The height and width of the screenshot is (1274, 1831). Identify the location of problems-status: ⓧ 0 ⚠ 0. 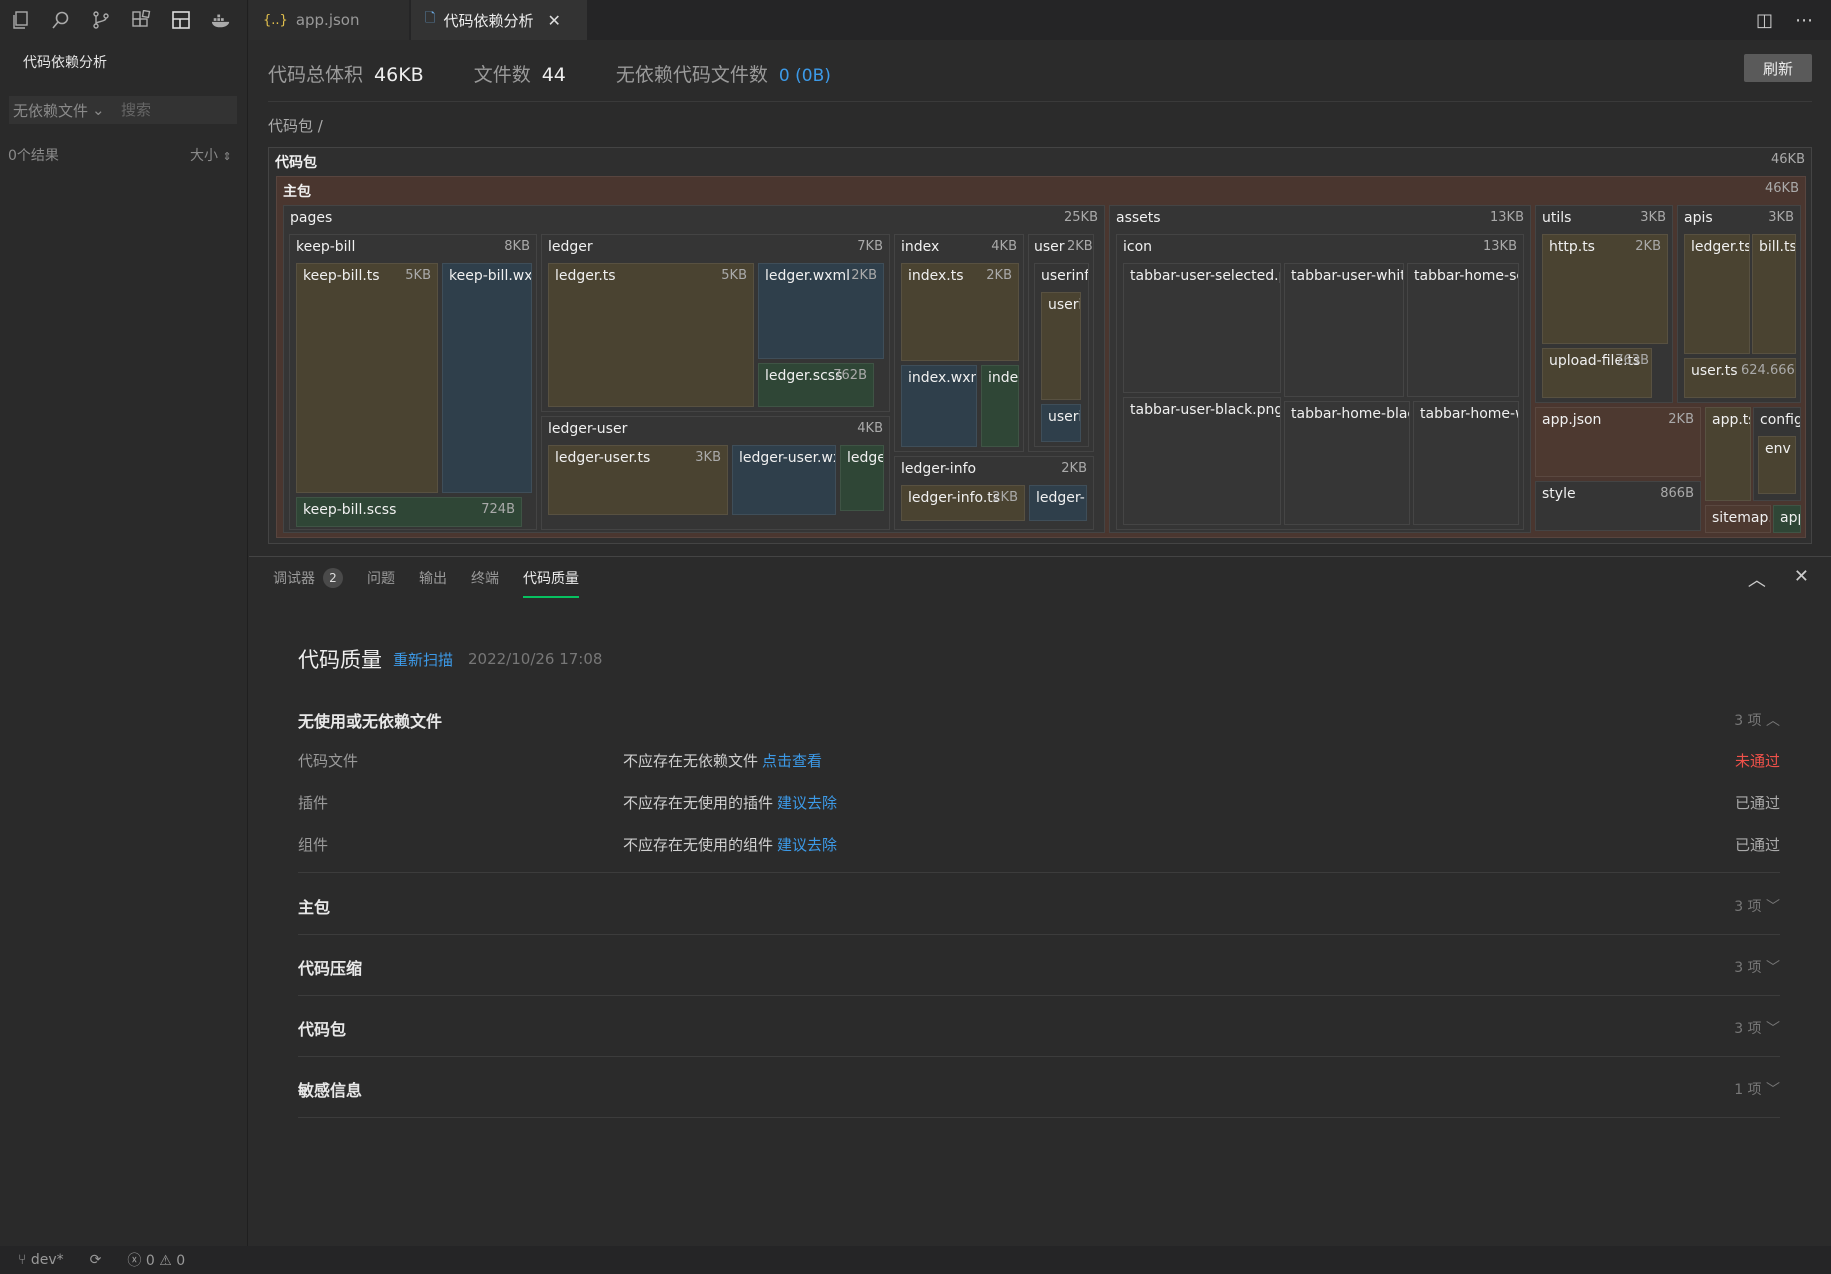
(156, 1260).